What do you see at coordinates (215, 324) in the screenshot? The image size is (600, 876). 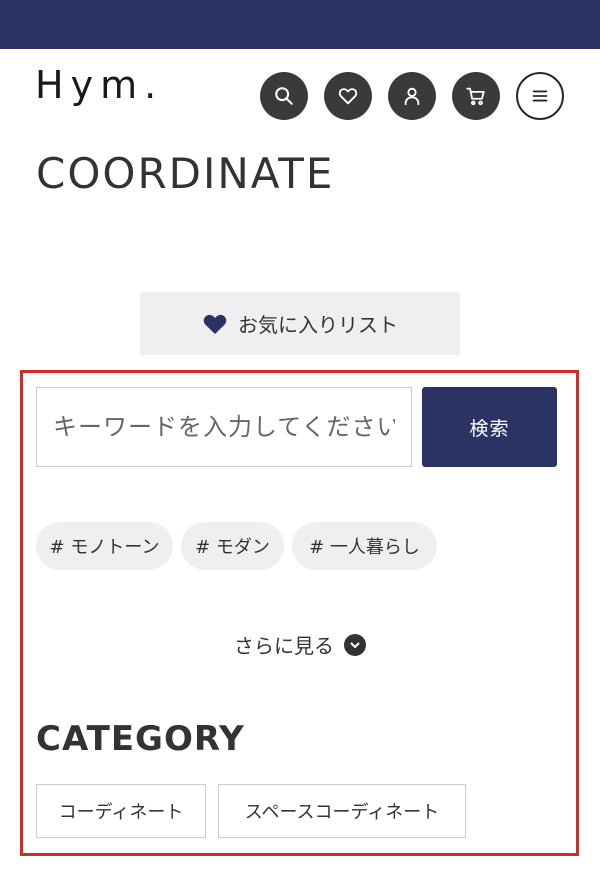 I see `heart-filled-icon` at bounding box center [215, 324].